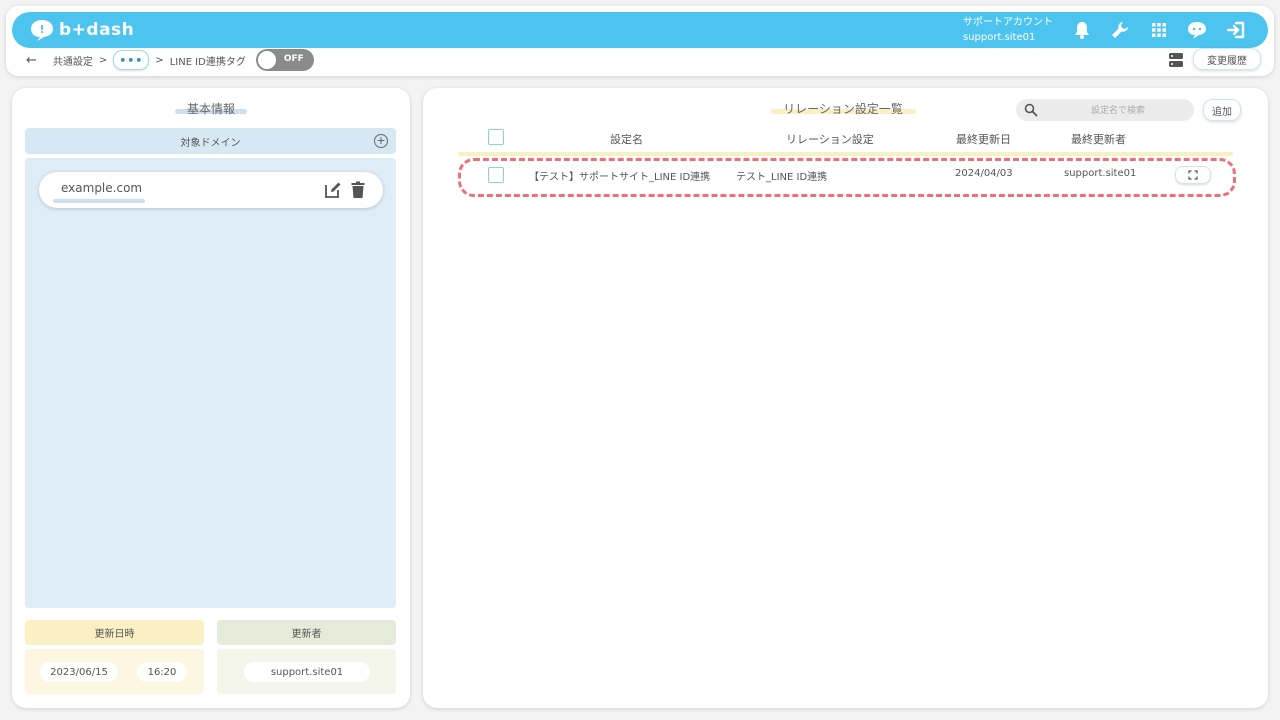 The image size is (1280, 720). I want to click on app-logo: ! b+dash, so click(81, 30).